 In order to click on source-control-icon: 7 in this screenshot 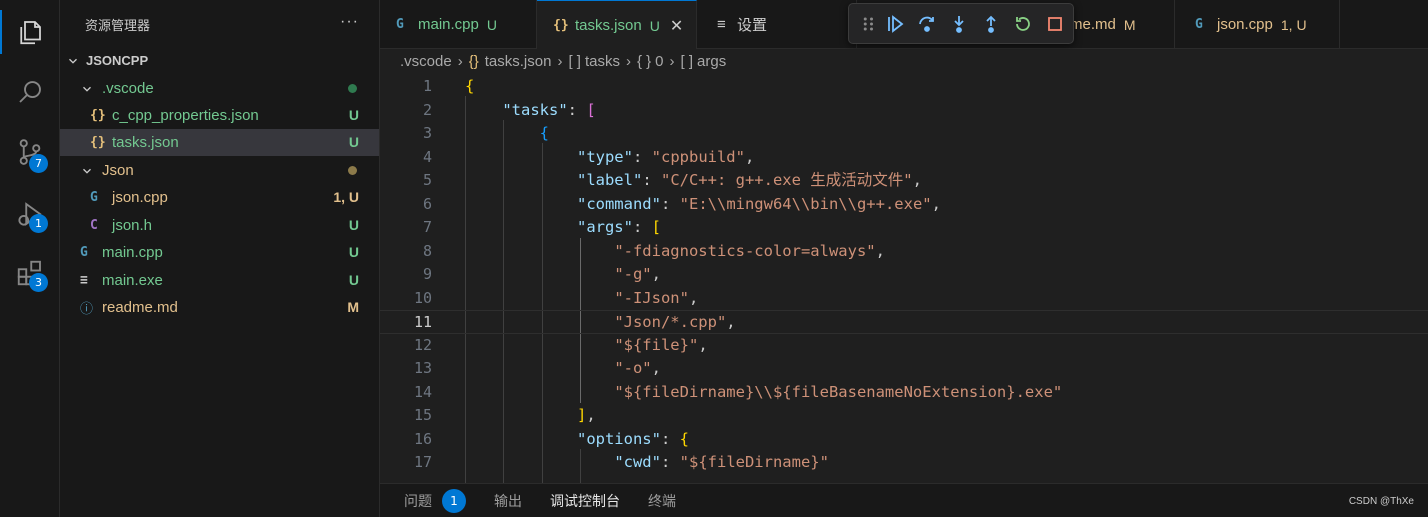, I will do `click(30, 152)`.